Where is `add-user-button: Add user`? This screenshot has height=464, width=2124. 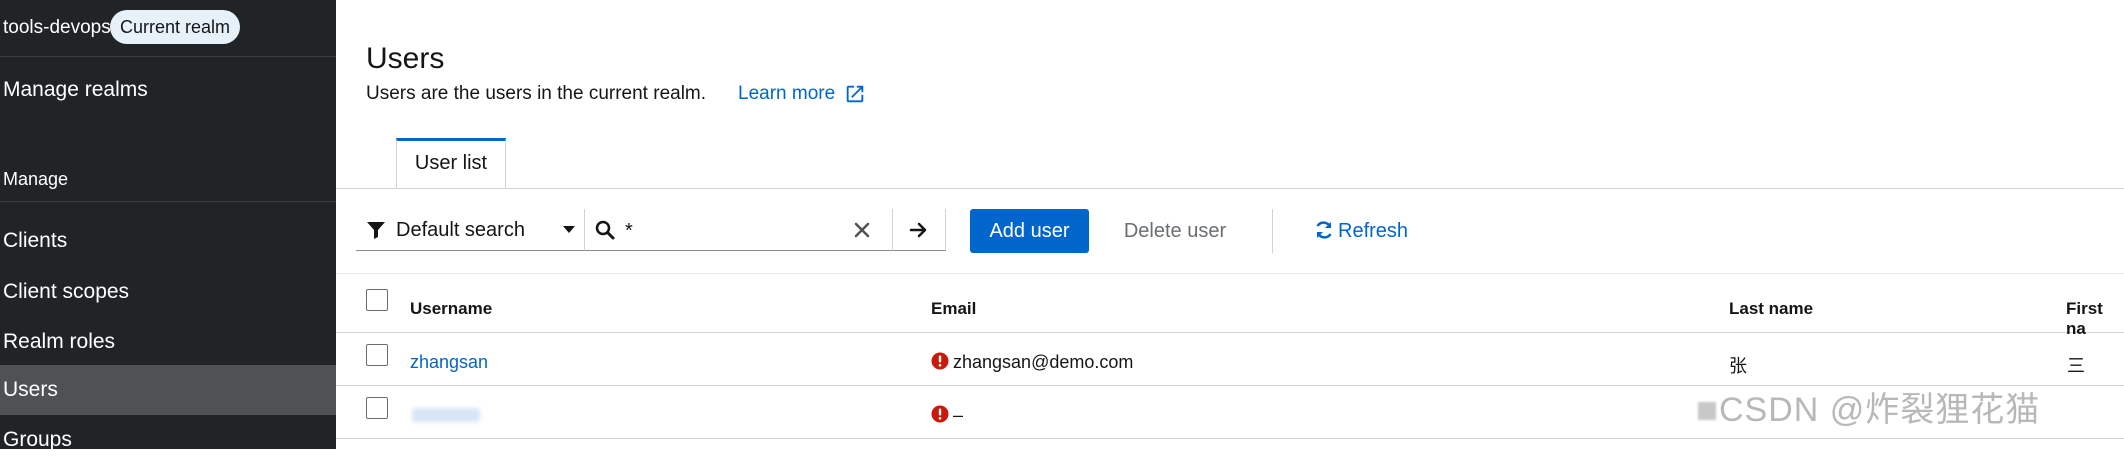 add-user-button: Add user is located at coordinates (1029, 231).